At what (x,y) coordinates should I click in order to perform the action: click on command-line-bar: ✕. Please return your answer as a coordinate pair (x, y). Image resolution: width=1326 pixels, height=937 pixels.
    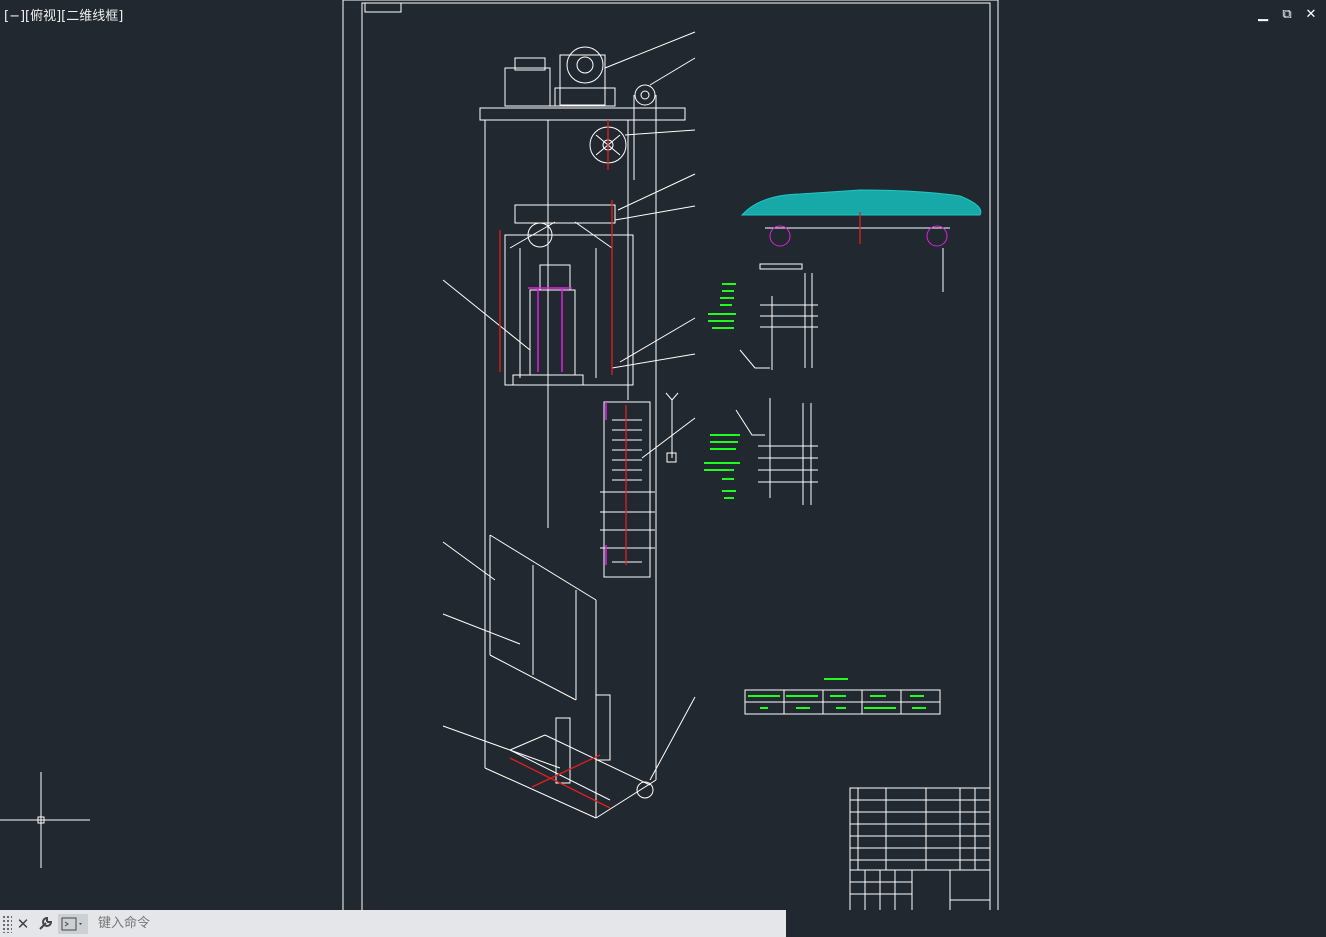
    Looking at the image, I should click on (393, 923).